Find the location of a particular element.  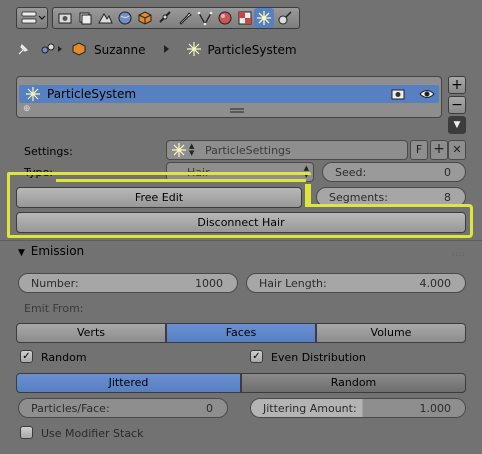

annotation-highlight-join is located at coordinates (308, 195).